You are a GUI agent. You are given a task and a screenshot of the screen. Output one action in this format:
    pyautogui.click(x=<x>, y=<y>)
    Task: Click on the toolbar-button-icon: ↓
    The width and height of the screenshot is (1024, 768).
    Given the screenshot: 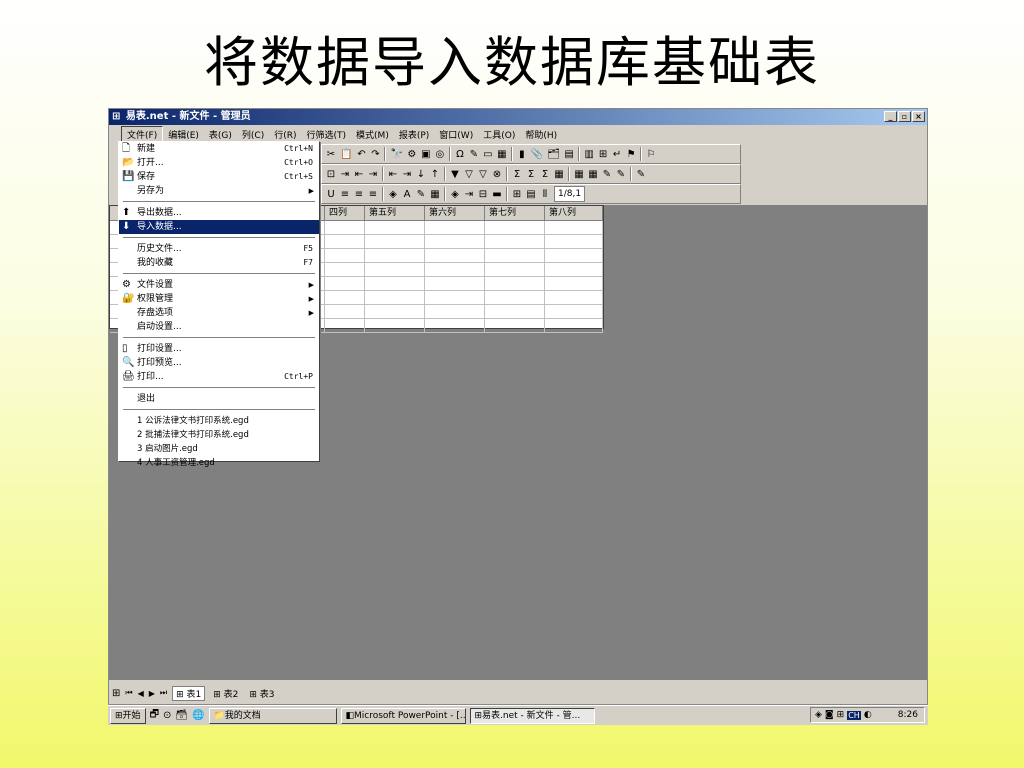 What is the action you would take?
    pyautogui.click(x=421, y=174)
    